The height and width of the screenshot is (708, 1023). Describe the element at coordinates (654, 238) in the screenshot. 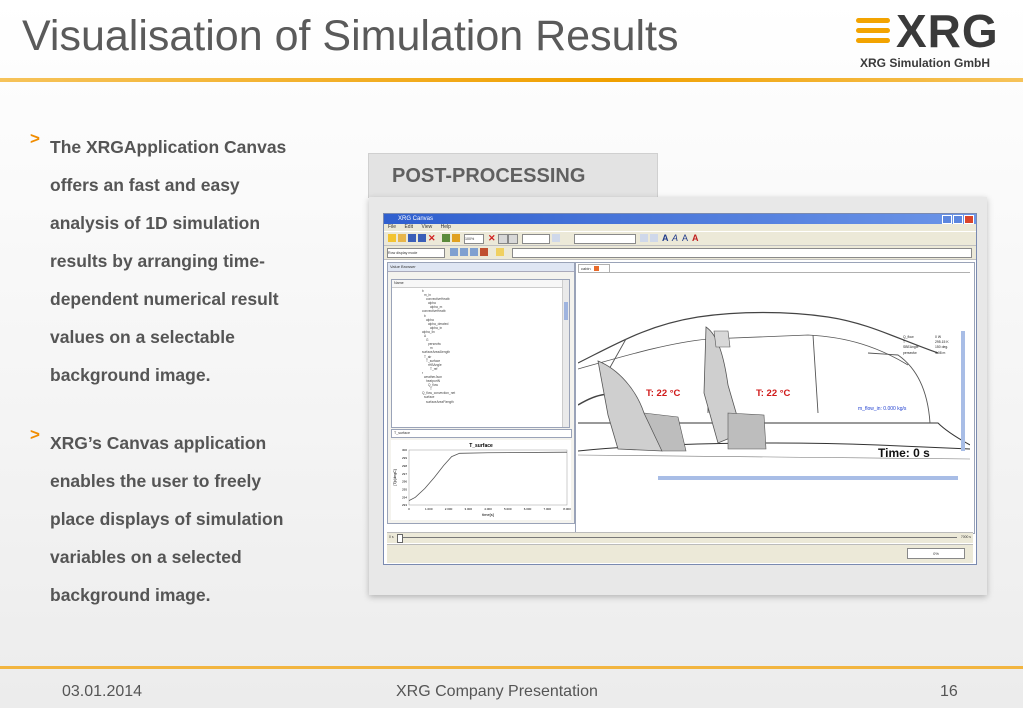

I see `size-icon` at that location.